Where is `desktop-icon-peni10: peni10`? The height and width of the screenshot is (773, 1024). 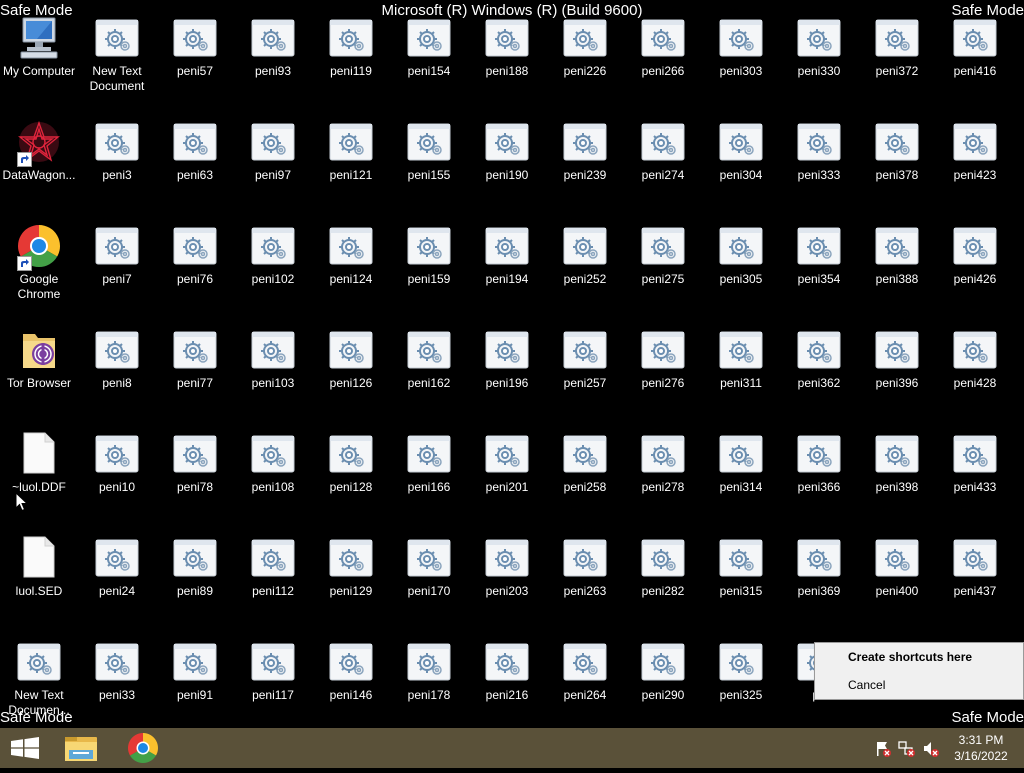 desktop-icon-peni10: peni10 is located at coordinates (117, 472).